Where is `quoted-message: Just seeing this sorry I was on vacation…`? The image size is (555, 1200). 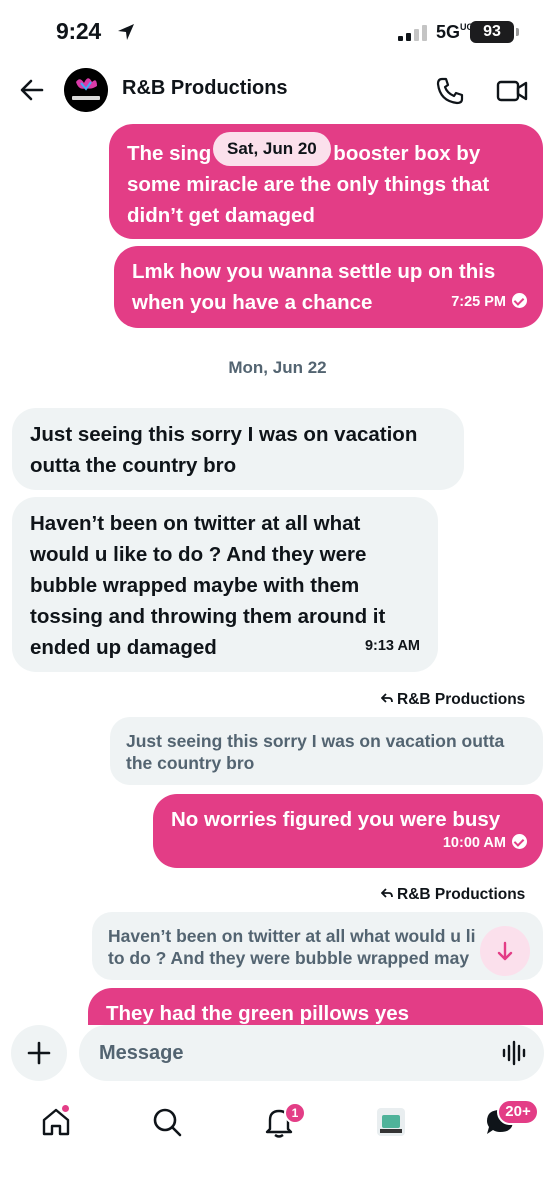
quoted-message: Just seeing this sorry I was on vacation… is located at coordinates (326, 751).